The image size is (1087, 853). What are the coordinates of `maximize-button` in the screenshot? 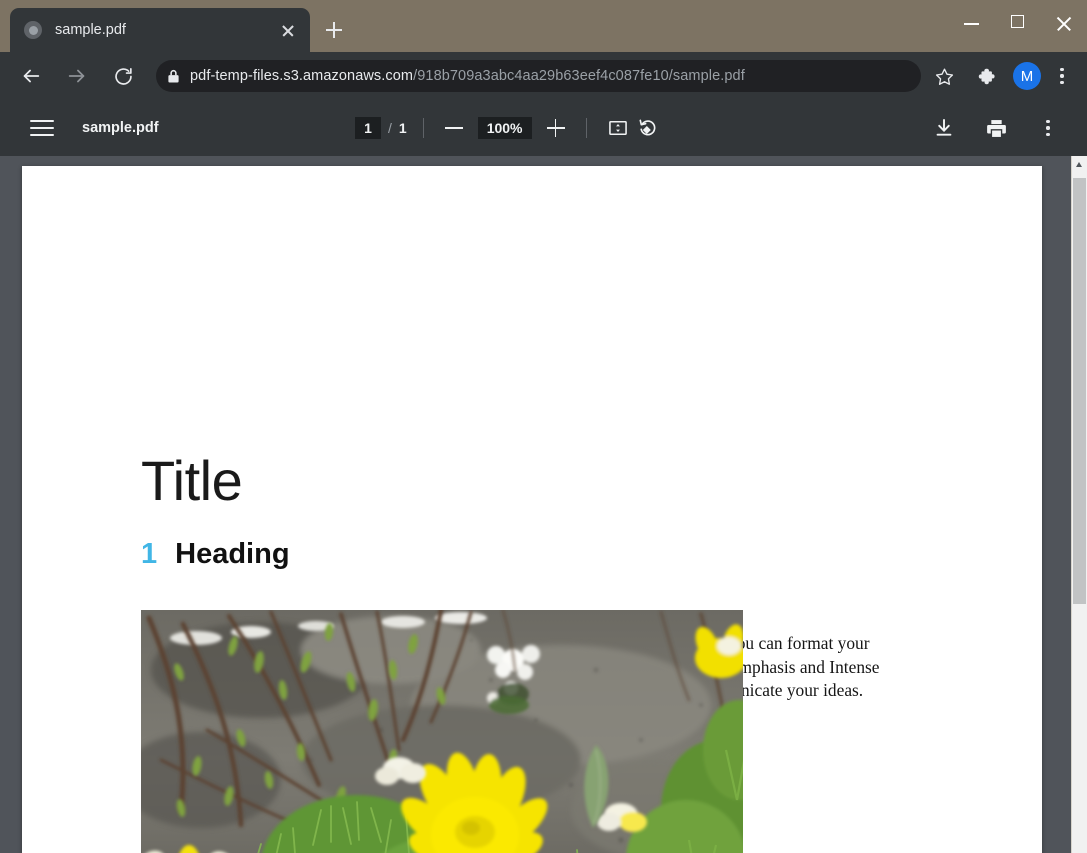 It's located at (1018, 23).